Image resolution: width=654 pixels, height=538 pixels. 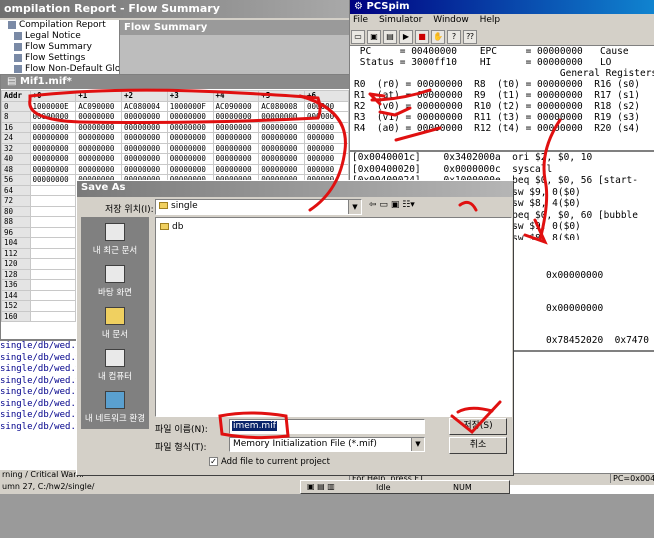 I want to click on menu-help: Help, so click(x=490, y=20).